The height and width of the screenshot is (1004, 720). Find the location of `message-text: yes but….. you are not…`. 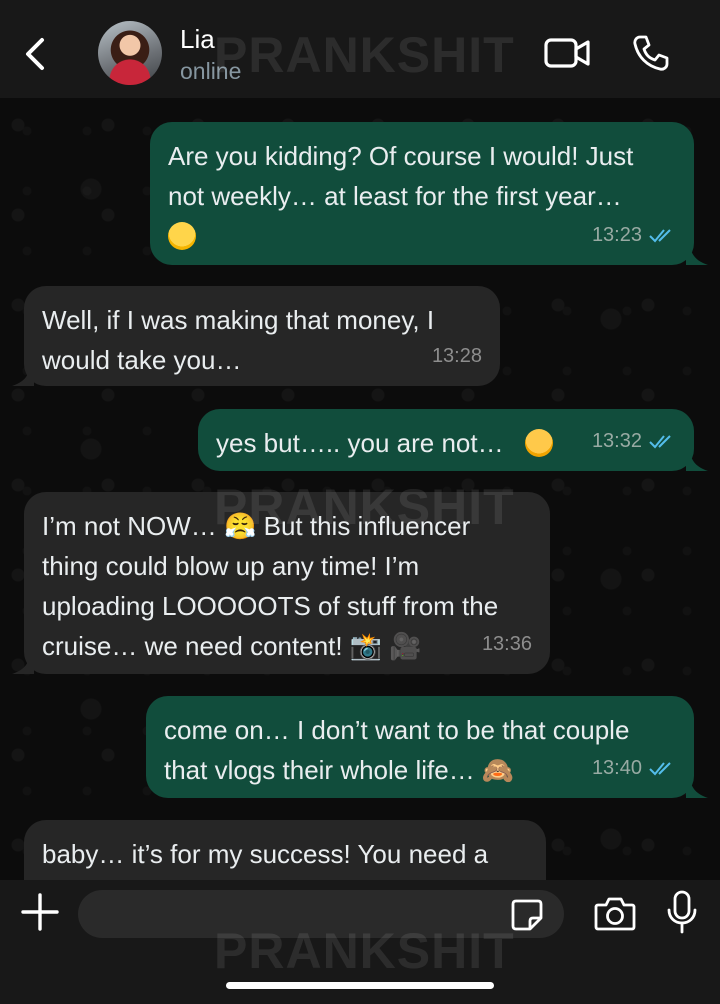

message-text: yes but….. you are not… is located at coordinates (360, 443).